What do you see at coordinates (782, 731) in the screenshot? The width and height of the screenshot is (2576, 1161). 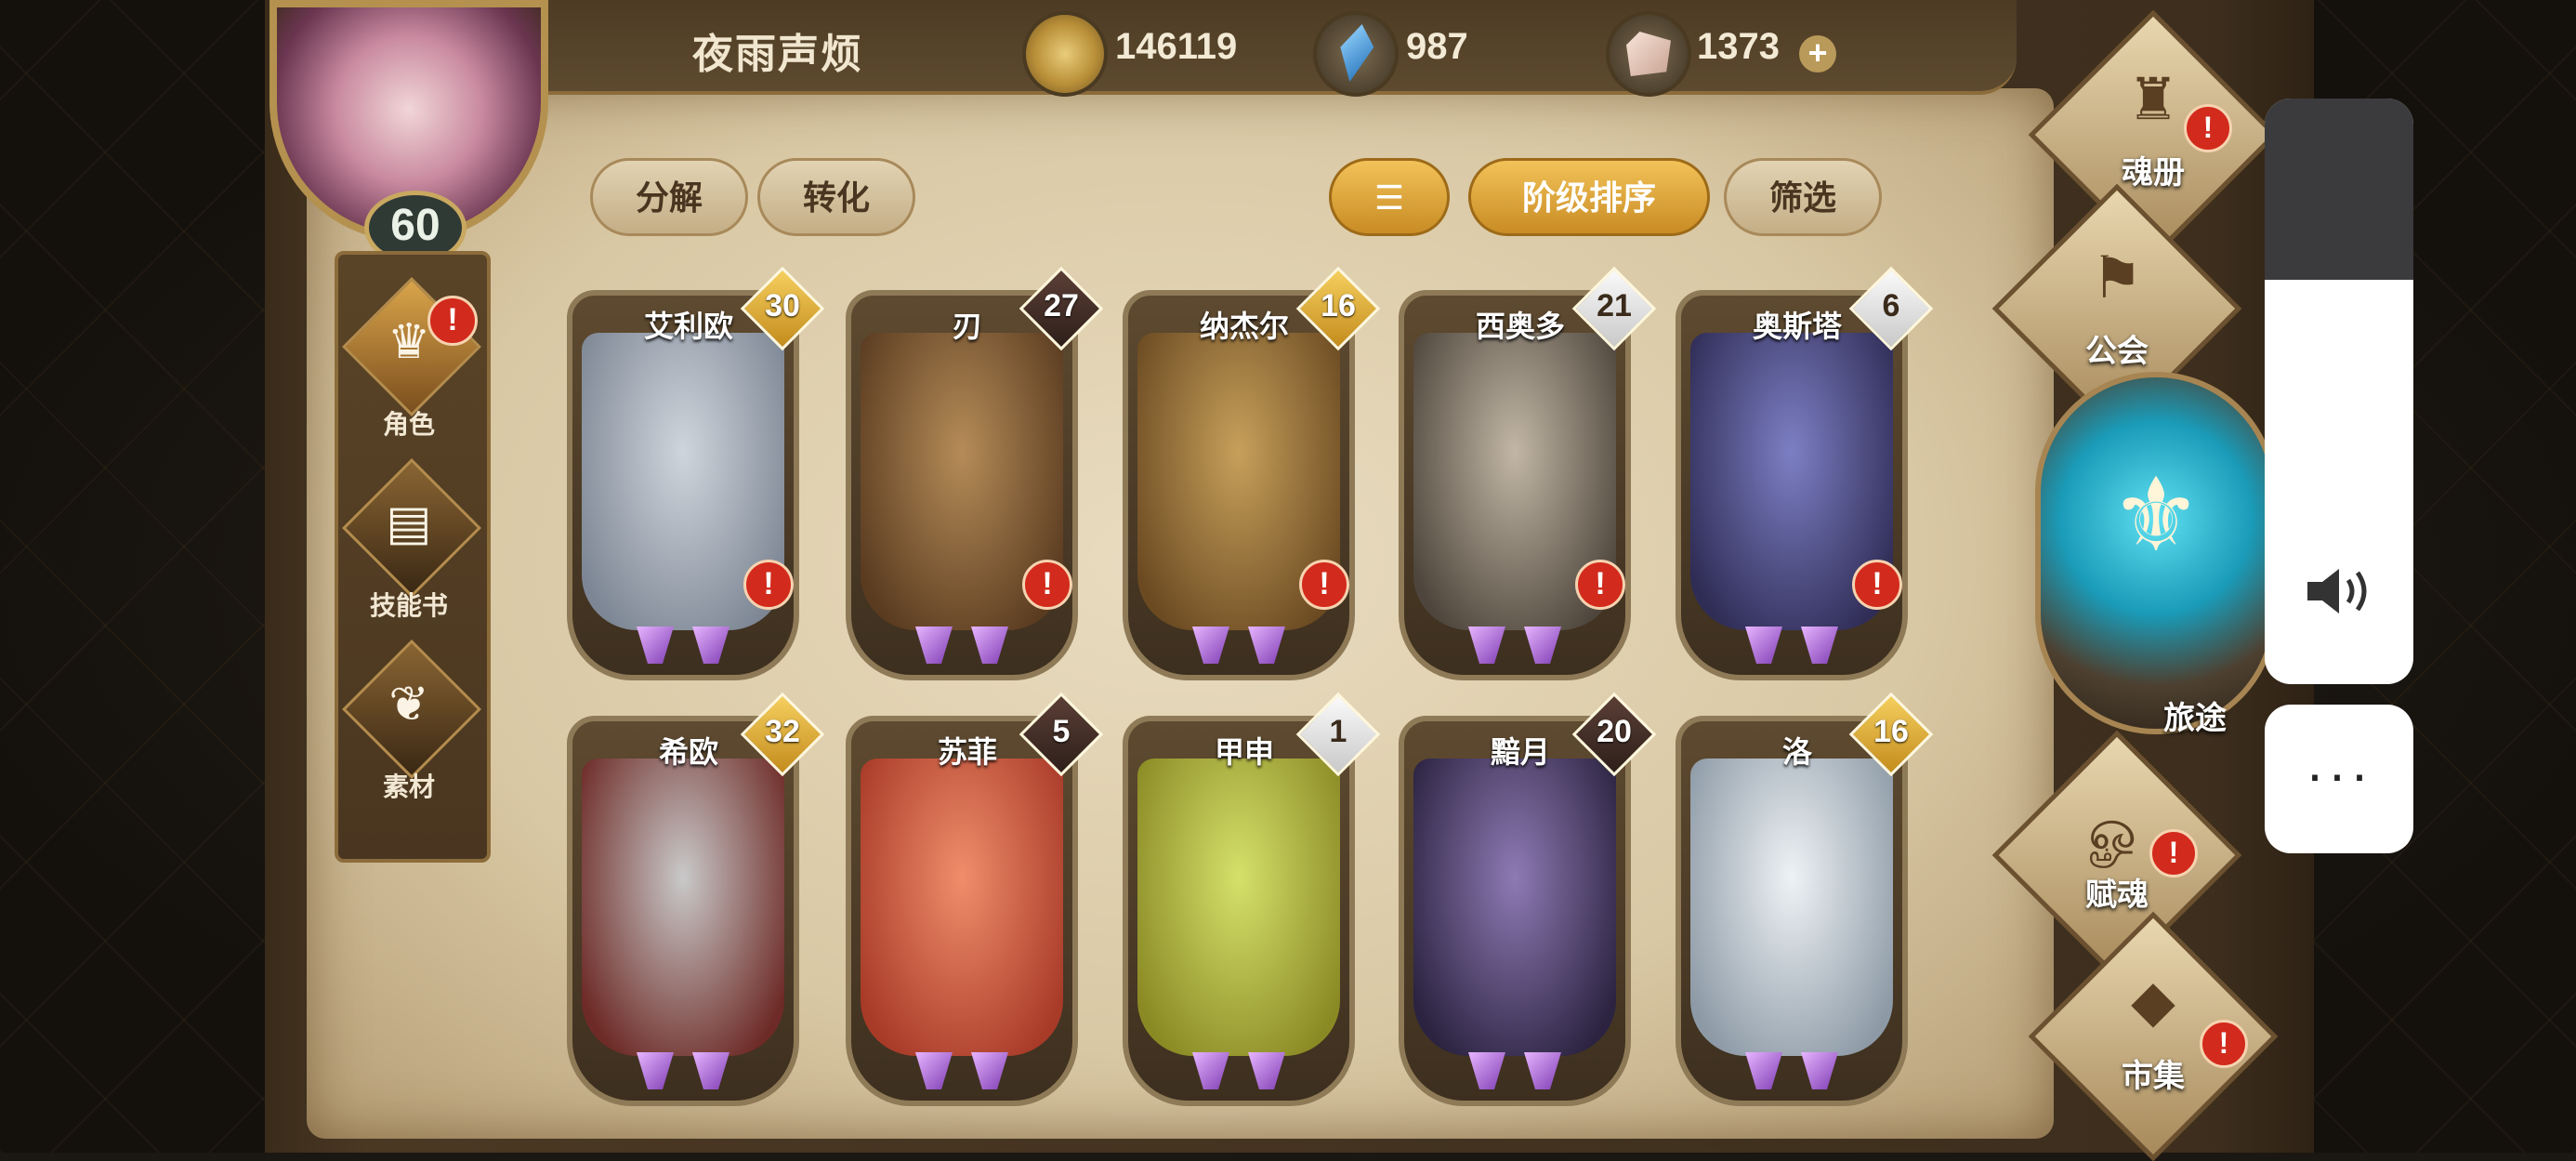 I see `hero-level: 32` at bounding box center [782, 731].